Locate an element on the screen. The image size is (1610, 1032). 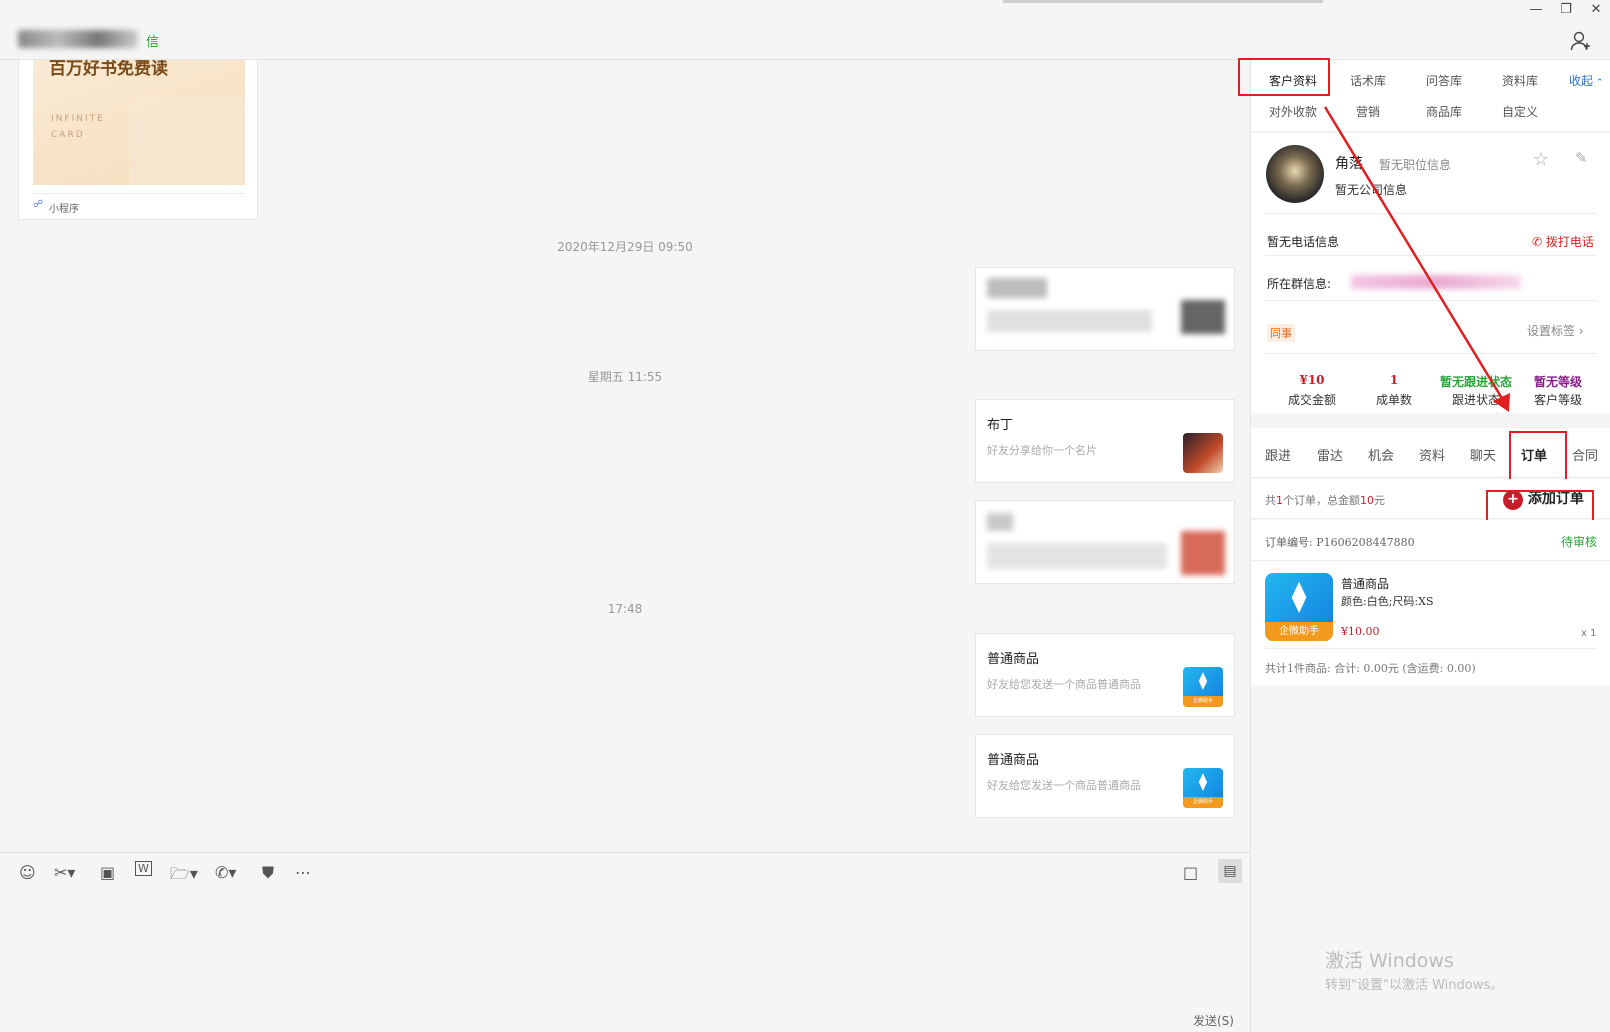
subtab-chat: 聊天 is located at coordinates (1483, 454).